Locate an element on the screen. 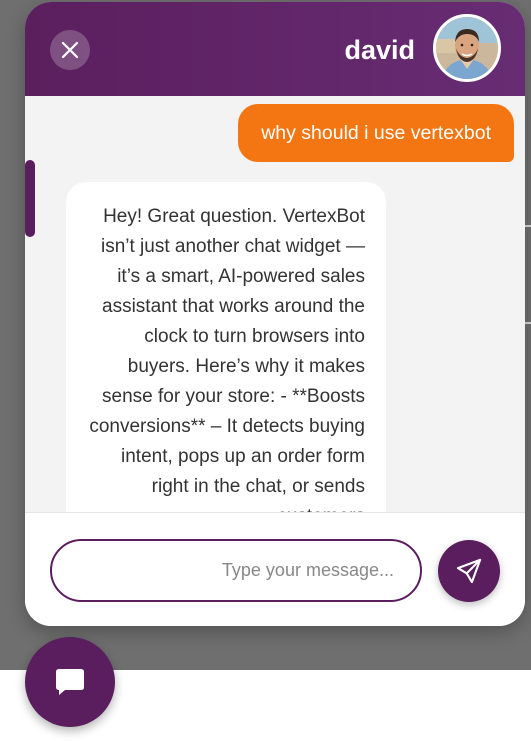  close-icon is located at coordinates (70, 50).